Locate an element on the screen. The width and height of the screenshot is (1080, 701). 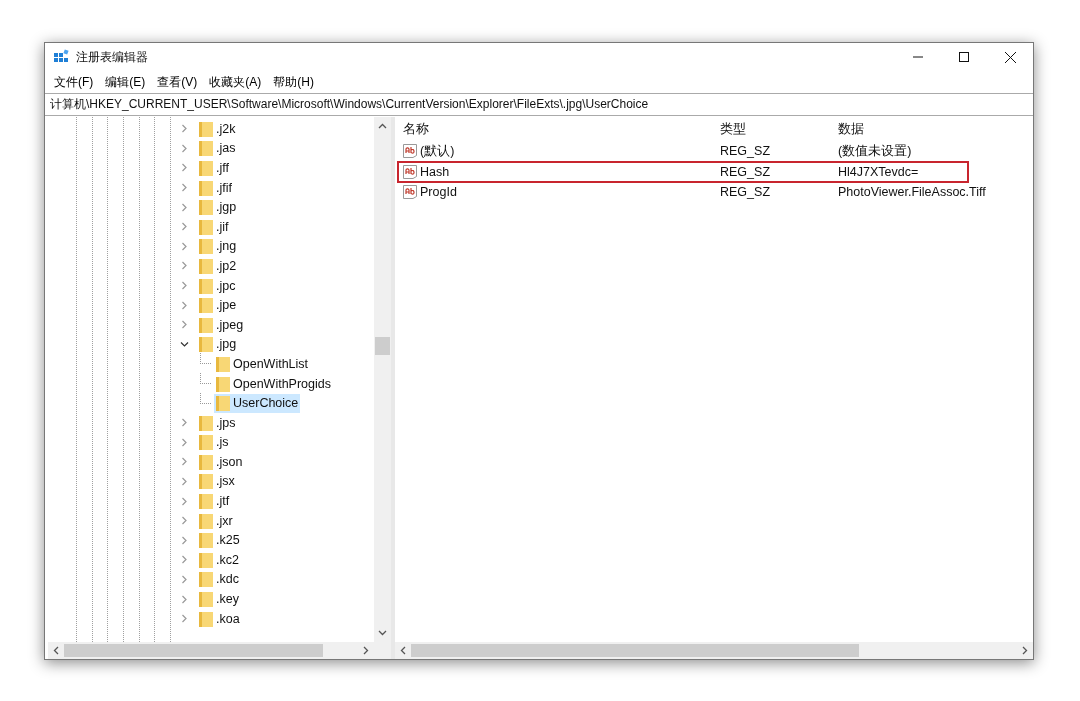
value-data: PhotoViewer.FileAssoc.Tiff is located at coordinates (912, 192).